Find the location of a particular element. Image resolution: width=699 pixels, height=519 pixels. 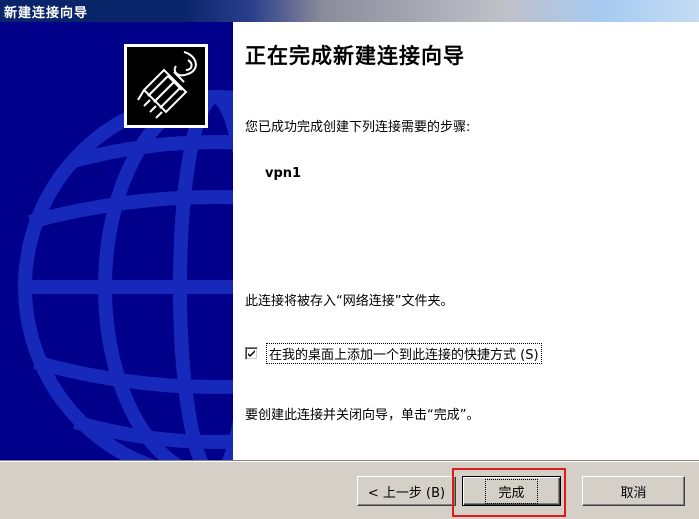

desktop-shortcut-option: 在我的桌面上添加一个到此连接的快捷方式 (S) is located at coordinates (393, 353).